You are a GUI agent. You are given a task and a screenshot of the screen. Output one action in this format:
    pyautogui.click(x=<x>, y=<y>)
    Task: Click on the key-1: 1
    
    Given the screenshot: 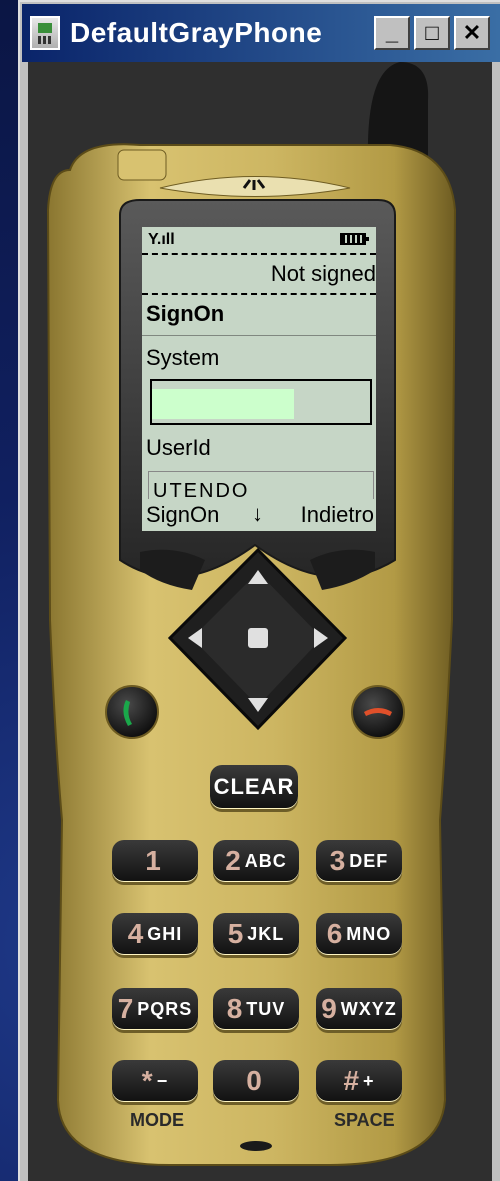 What is the action you would take?
    pyautogui.click(x=155, y=861)
    